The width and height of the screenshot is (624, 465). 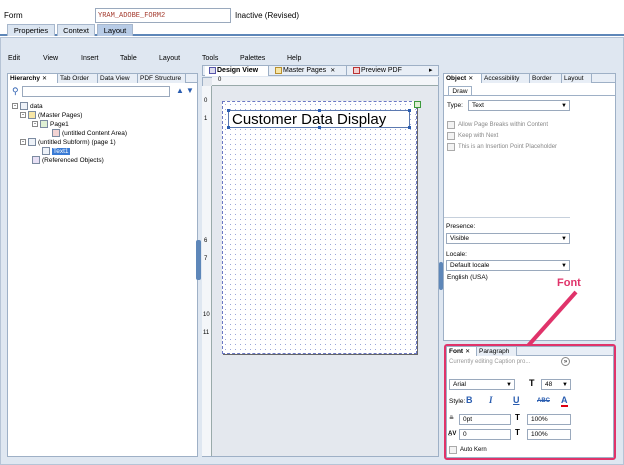 I want to click on menu-table: Table, so click(x=128, y=58).